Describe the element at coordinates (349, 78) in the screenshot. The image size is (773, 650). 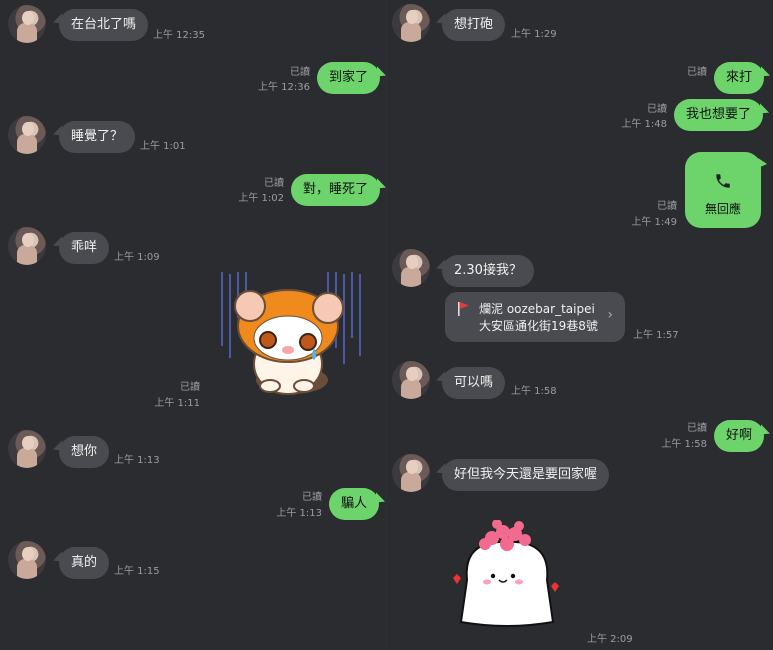
I see `outgoing-message: 到家了` at that location.